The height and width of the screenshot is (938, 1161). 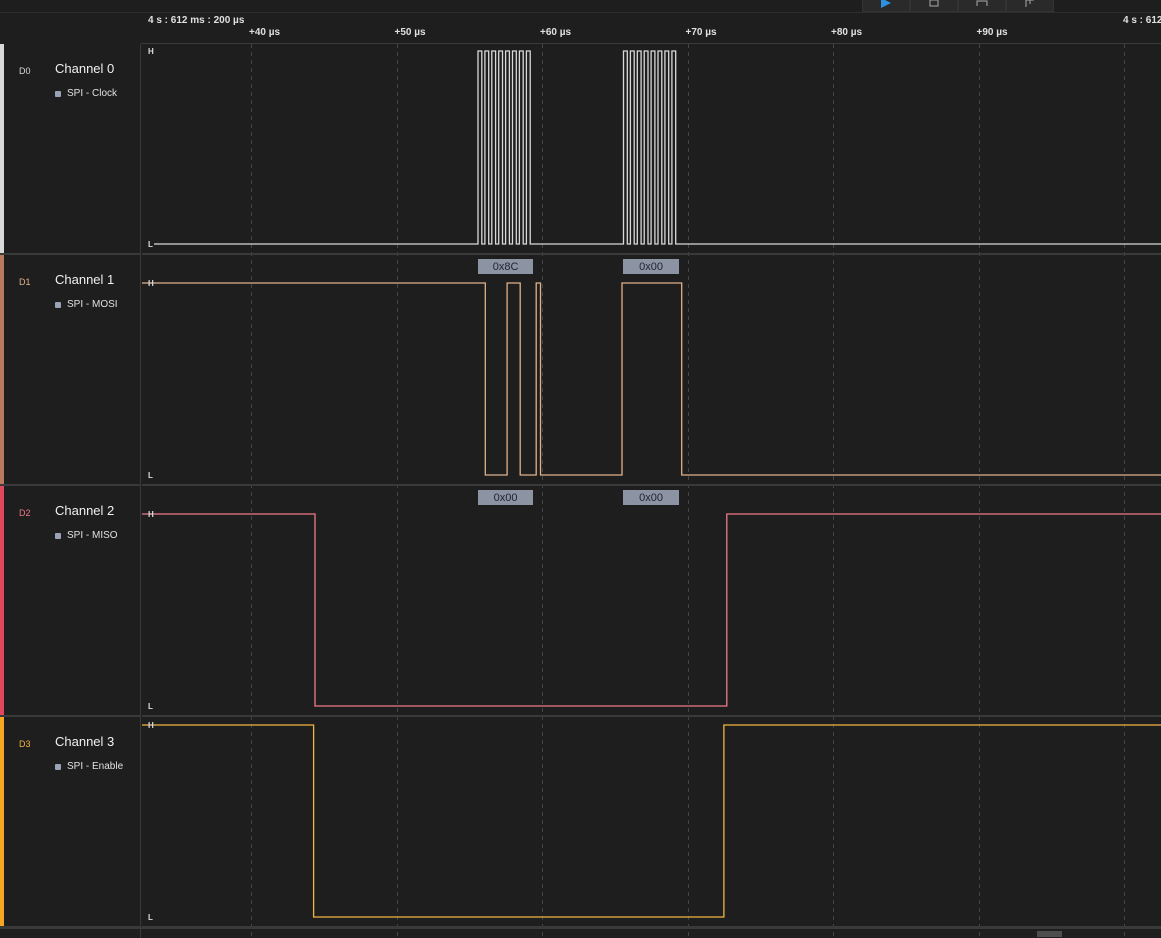 I want to click on time-tick-label: +50 µs, so click(x=410, y=32).